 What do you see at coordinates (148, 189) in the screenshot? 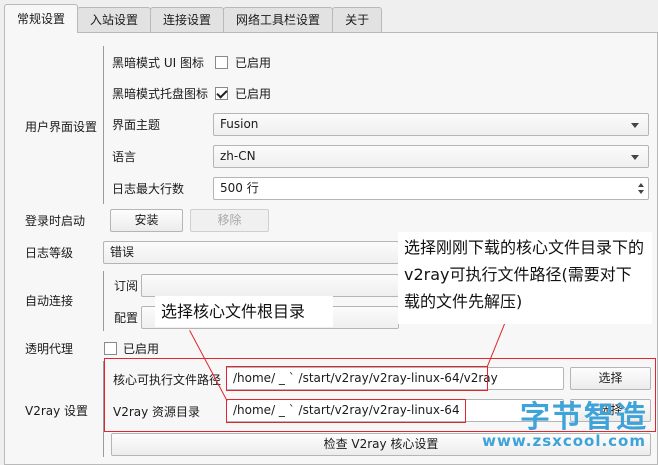
I see `max-log-lines-label: 日志最大行数` at bounding box center [148, 189].